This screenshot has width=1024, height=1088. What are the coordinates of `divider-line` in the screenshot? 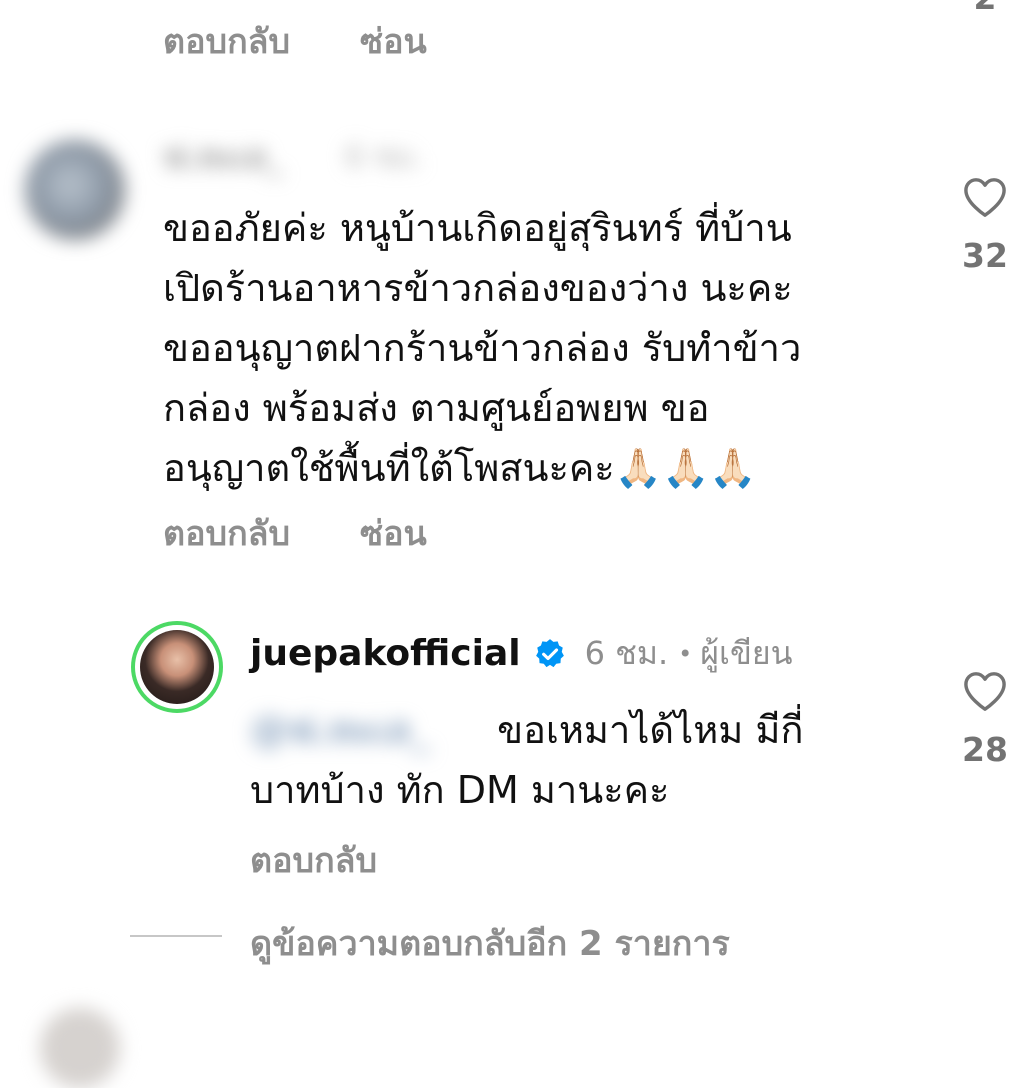 It's located at (176, 936).